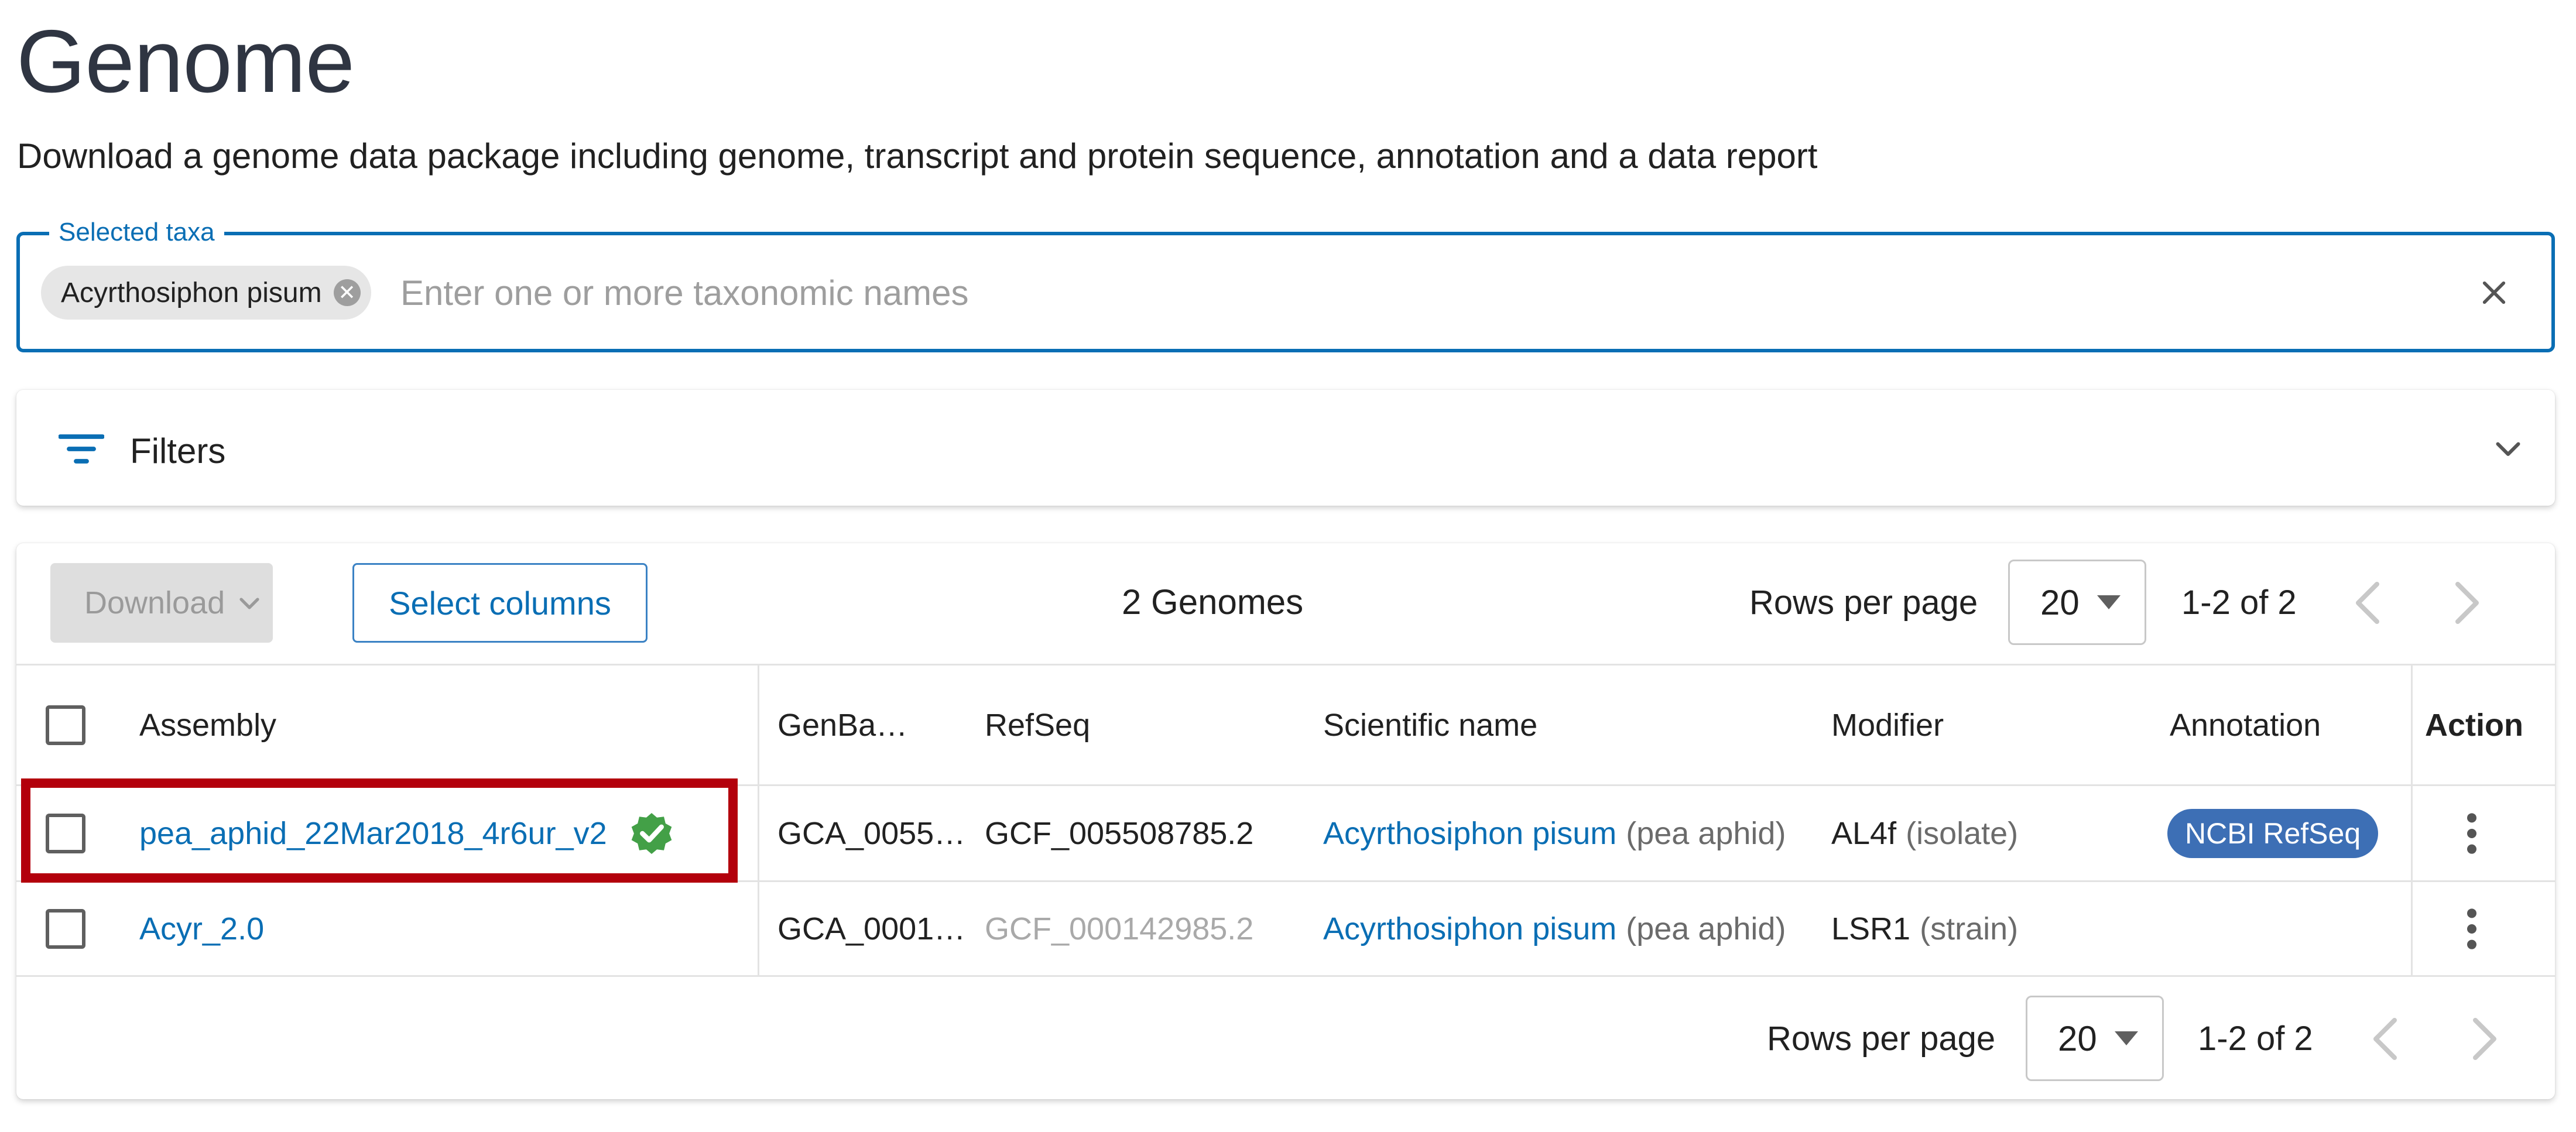  I want to click on table-footer: Rows per page 20 1-2 of 2, so click(1285, 1037).